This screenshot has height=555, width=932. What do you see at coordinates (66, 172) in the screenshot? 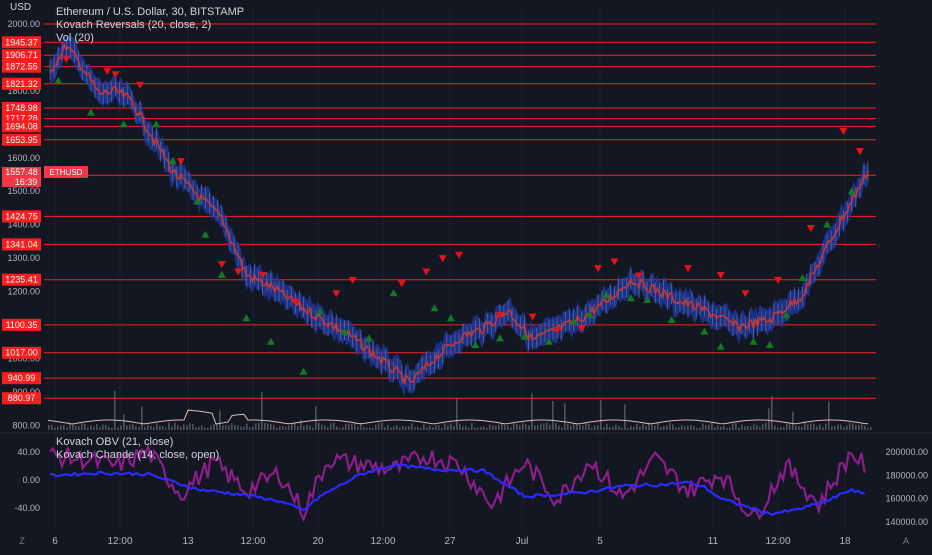
I see `symbol-tag: ETHUSD` at bounding box center [66, 172].